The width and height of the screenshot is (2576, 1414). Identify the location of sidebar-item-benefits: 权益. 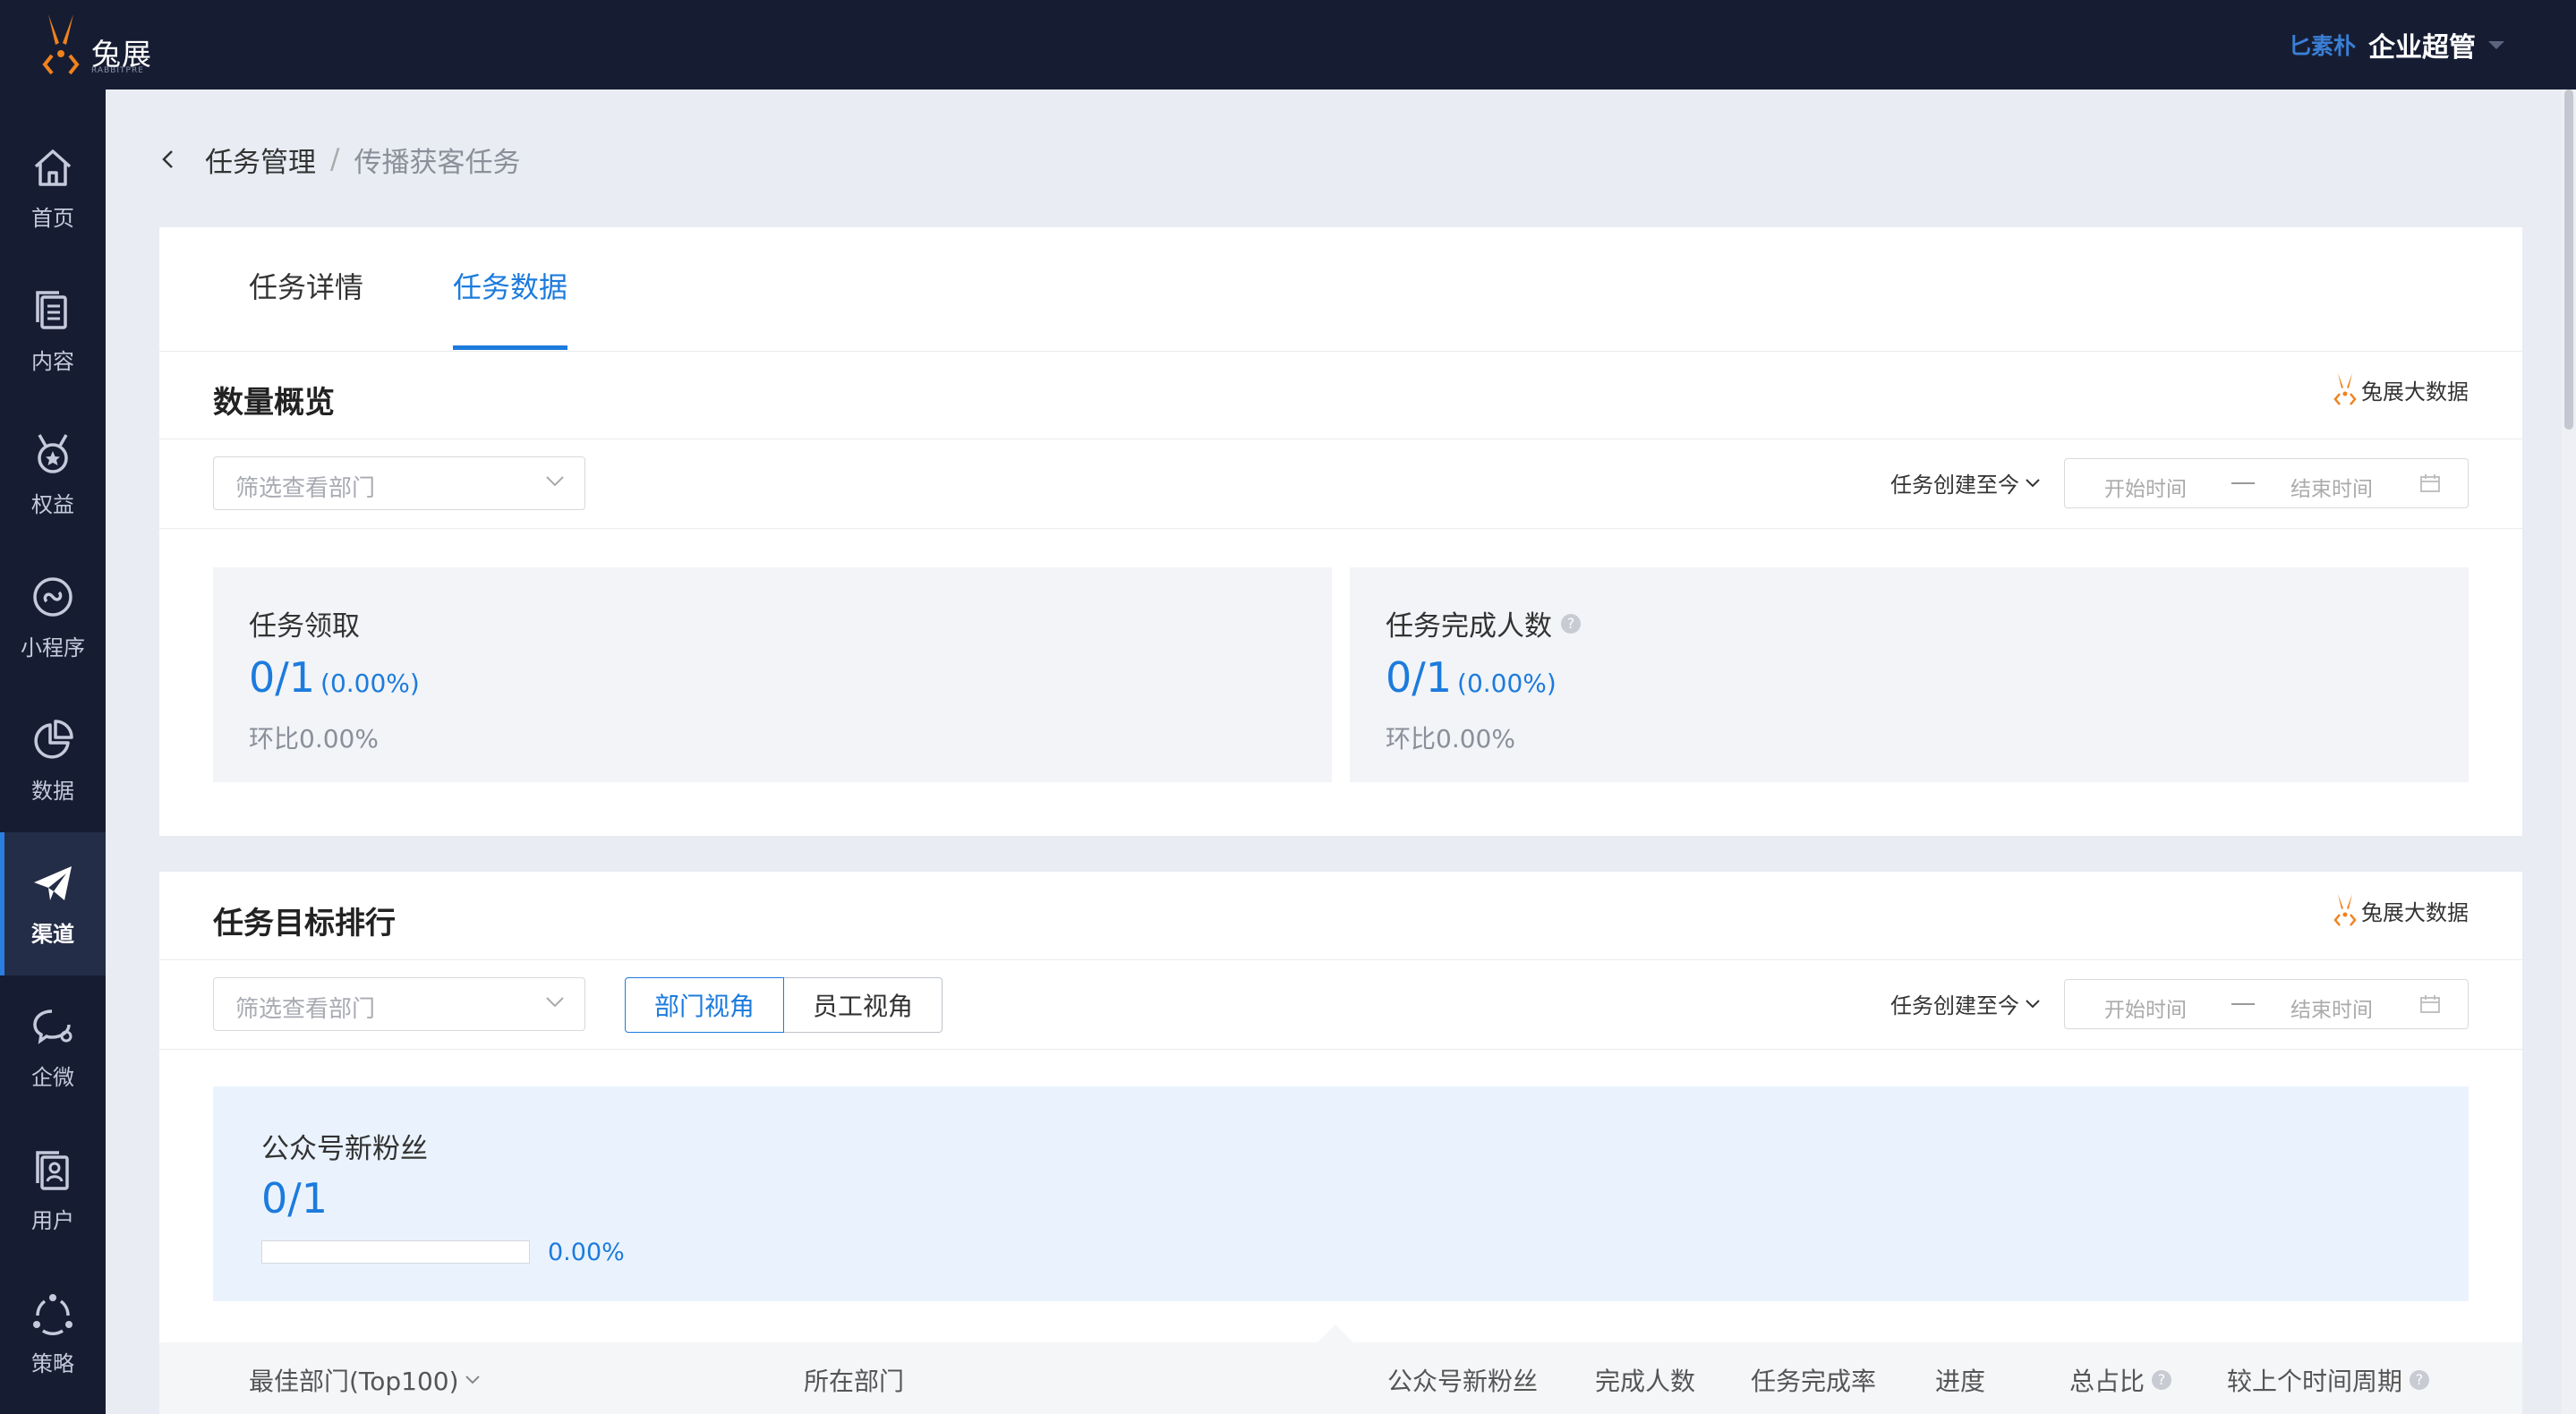
(53, 474).